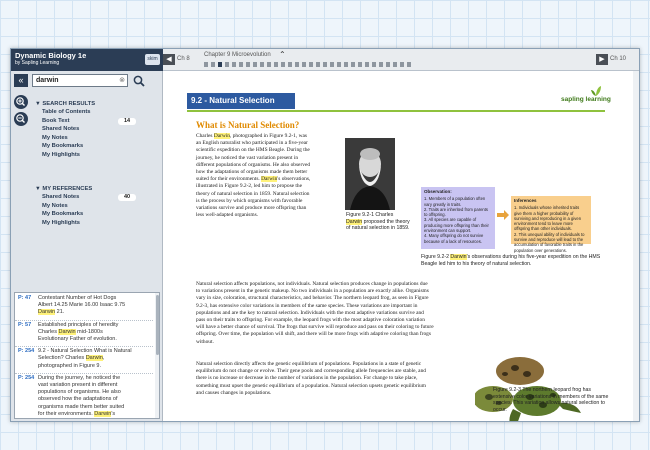 This screenshot has width=650, height=450. I want to click on chevron-up-icon: ⌃, so click(282, 54).